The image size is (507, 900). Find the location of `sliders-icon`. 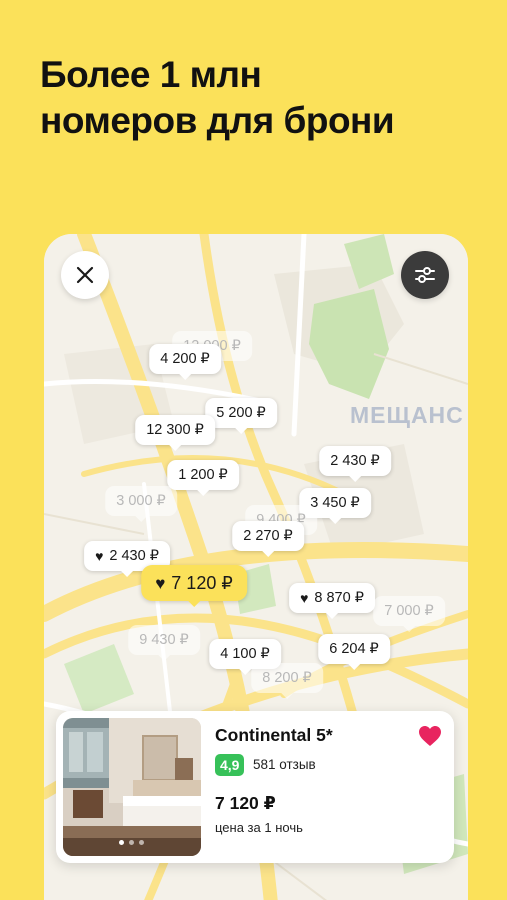

sliders-icon is located at coordinates (425, 275).